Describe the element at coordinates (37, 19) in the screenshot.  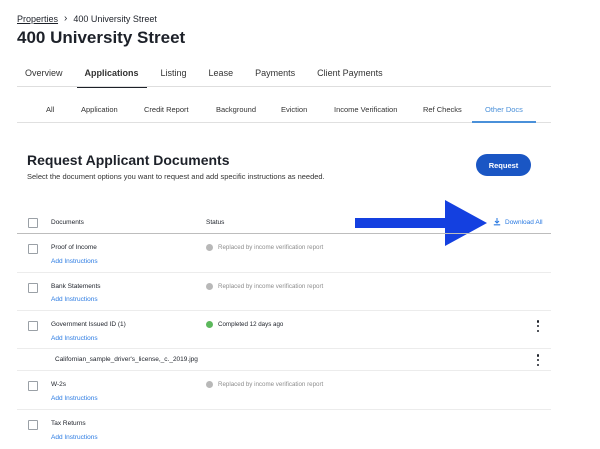
I see `breadcrumb-properties-link: Properties` at that location.